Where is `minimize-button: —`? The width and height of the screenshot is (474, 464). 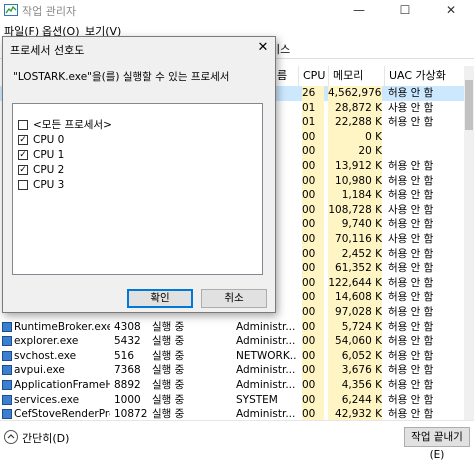 minimize-button: — is located at coordinates (359, 10).